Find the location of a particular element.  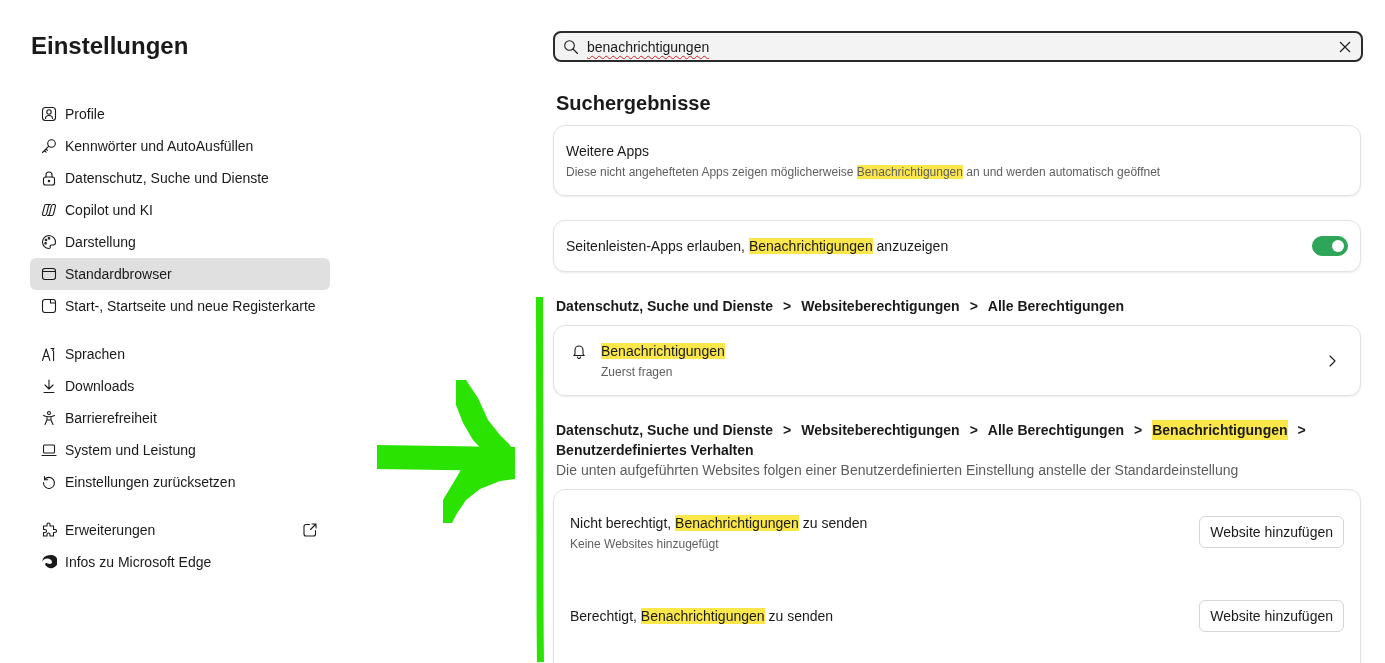

translate-icon is located at coordinates (49, 354).